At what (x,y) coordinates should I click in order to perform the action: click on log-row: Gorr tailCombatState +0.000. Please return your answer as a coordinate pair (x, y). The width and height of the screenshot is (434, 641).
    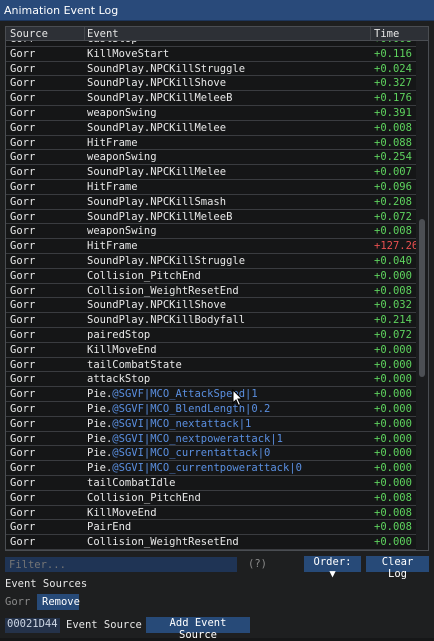
    Looking at the image, I should click on (211, 365).